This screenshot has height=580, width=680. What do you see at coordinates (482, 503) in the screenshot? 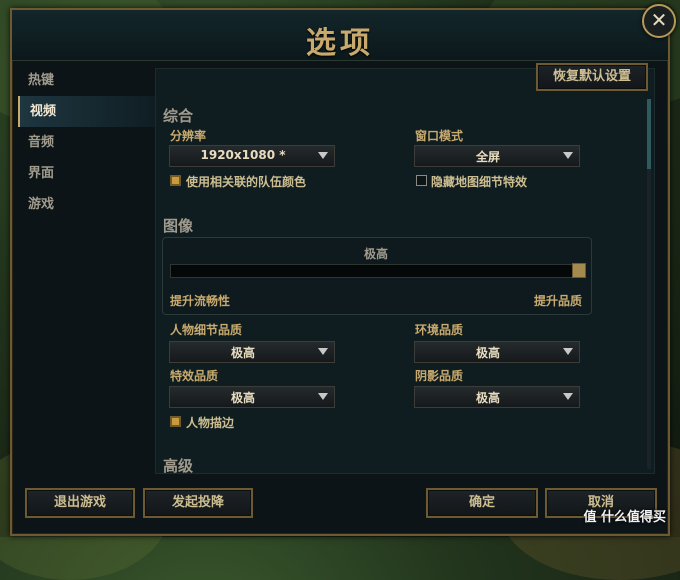
I see `ok-button: 确定` at bounding box center [482, 503].